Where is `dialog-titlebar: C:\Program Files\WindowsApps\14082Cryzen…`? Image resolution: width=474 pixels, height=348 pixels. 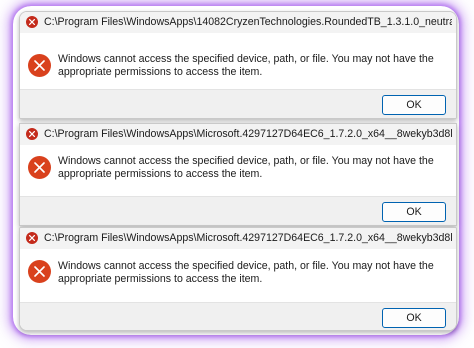
dialog-titlebar: C:\Program Files\WindowsApps\14082Cryzen… is located at coordinates (238, 22).